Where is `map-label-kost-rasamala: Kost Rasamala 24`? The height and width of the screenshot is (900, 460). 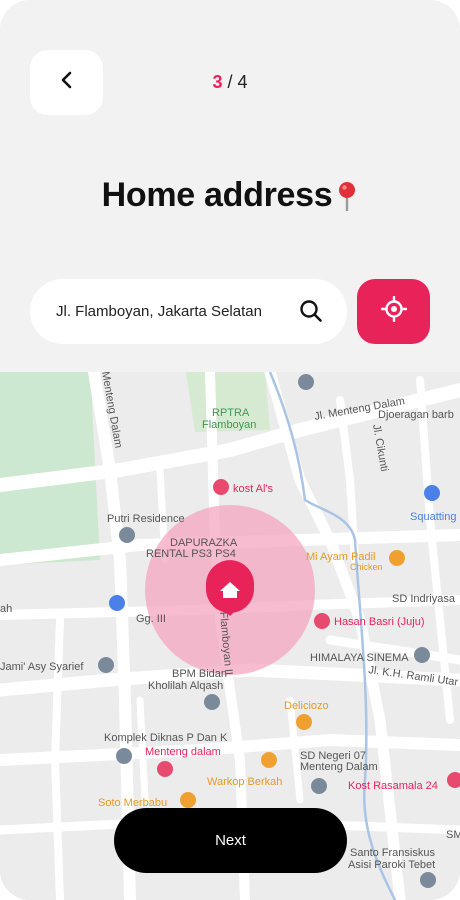
map-label-kost-rasamala: Kost Rasamala 24 is located at coordinates (393, 786).